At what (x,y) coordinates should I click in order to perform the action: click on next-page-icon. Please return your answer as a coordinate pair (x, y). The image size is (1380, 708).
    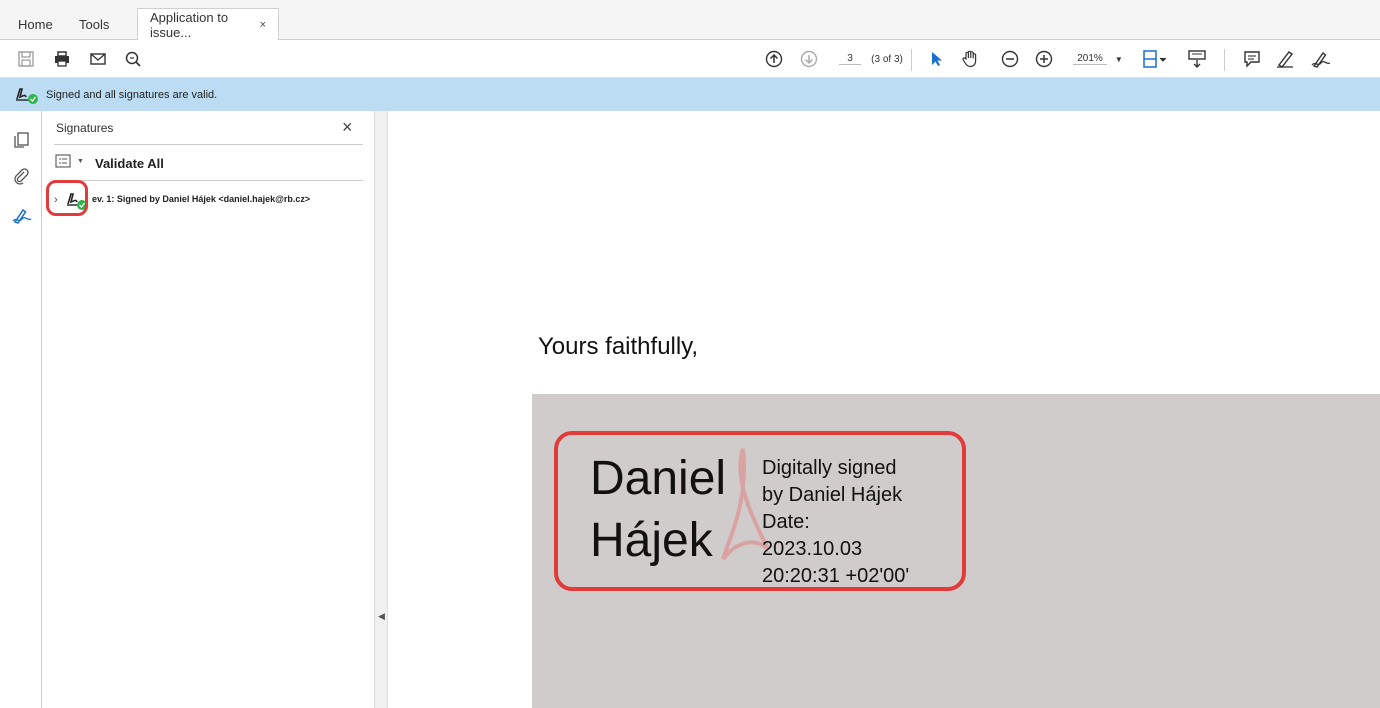
    Looking at the image, I should click on (809, 59).